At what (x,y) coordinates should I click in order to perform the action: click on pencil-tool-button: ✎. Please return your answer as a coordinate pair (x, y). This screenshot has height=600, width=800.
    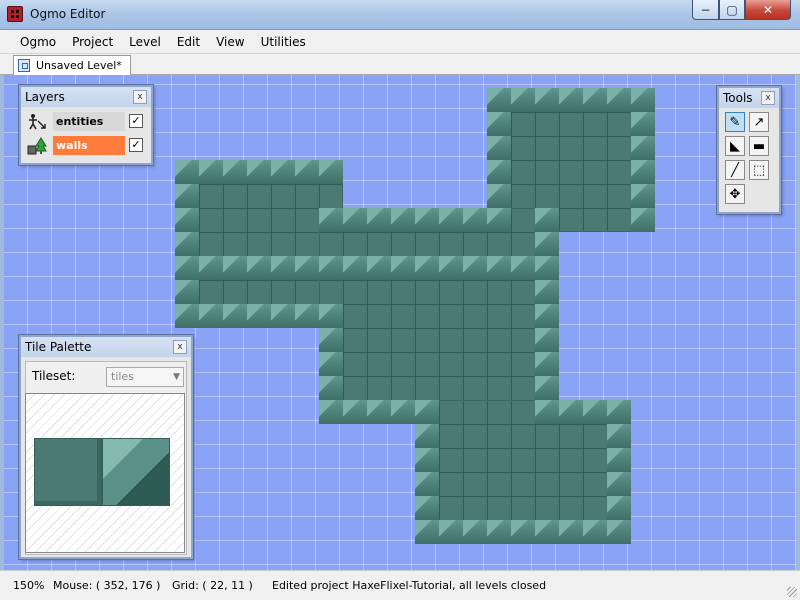
    Looking at the image, I should click on (735, 122).